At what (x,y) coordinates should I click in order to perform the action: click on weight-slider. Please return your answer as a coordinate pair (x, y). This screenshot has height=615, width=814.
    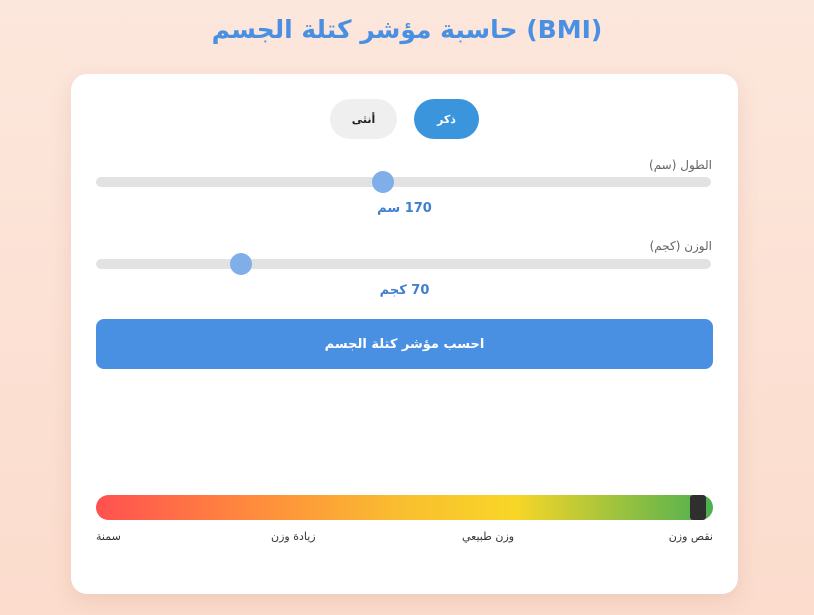
    Looking at the image, I should click on (403, 264).